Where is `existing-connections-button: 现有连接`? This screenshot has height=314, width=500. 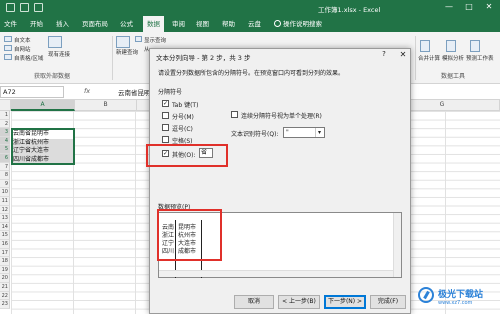
existing-connections-button: 现有连接 is located at coordinates (59, 54).